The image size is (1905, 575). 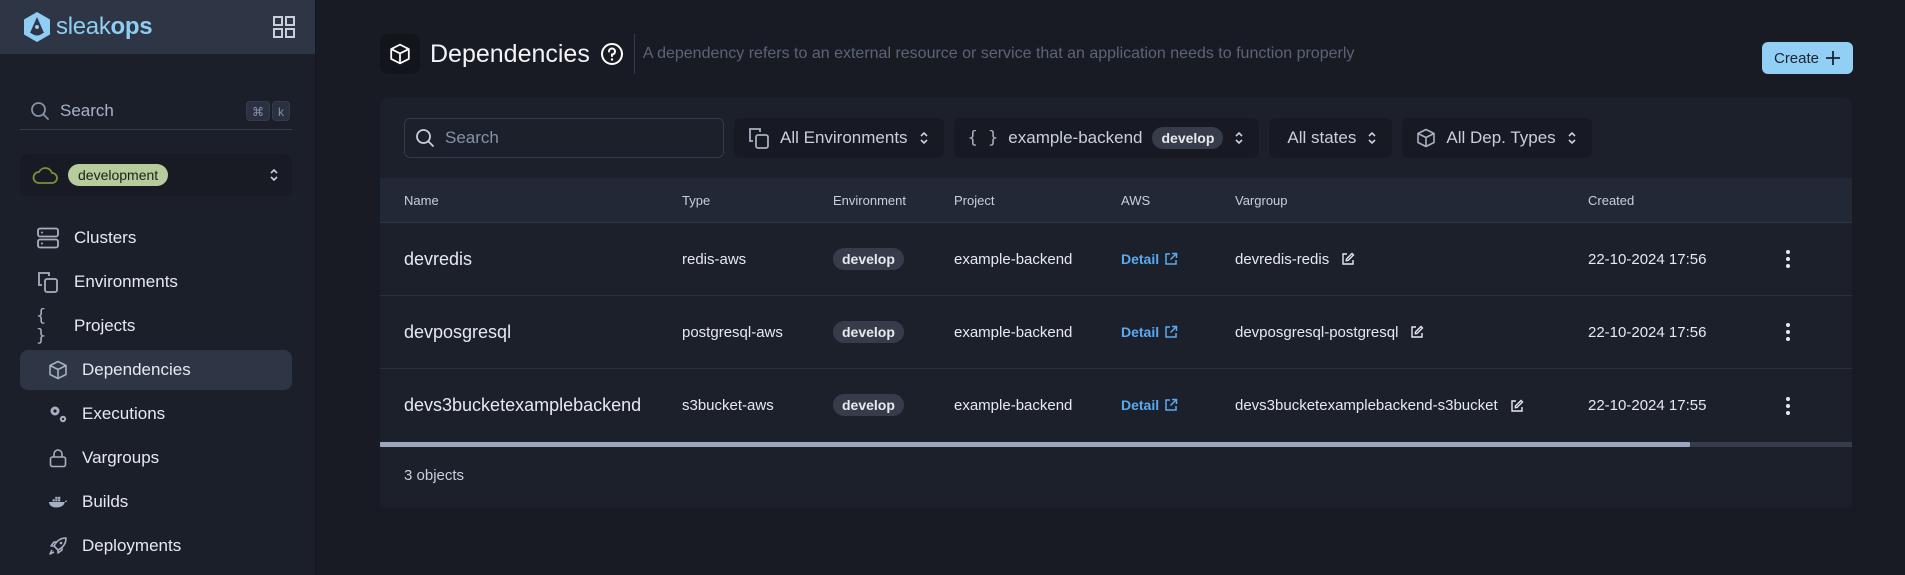 What do you see at coordinates (105, 237) in the screenshot?
I see `sidebar-item-label: Clusters` at bounding box center [105, 237].